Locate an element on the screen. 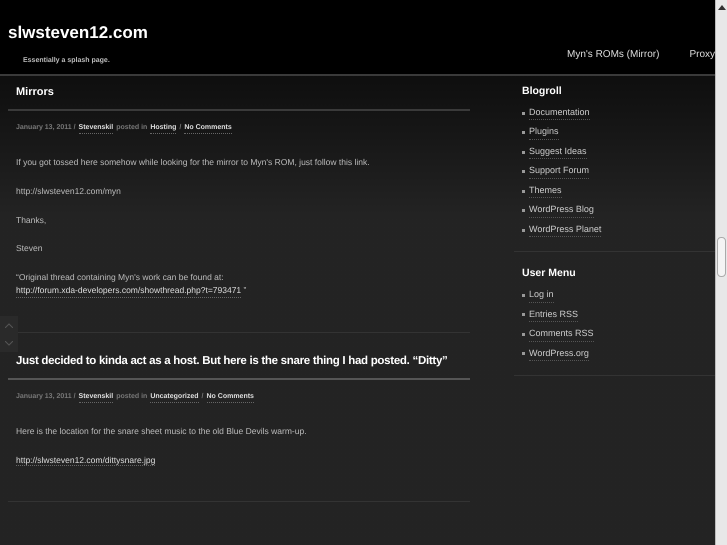 The image size is (727, 545). sidebar-link: Log in is located at coordinates (541, 295).